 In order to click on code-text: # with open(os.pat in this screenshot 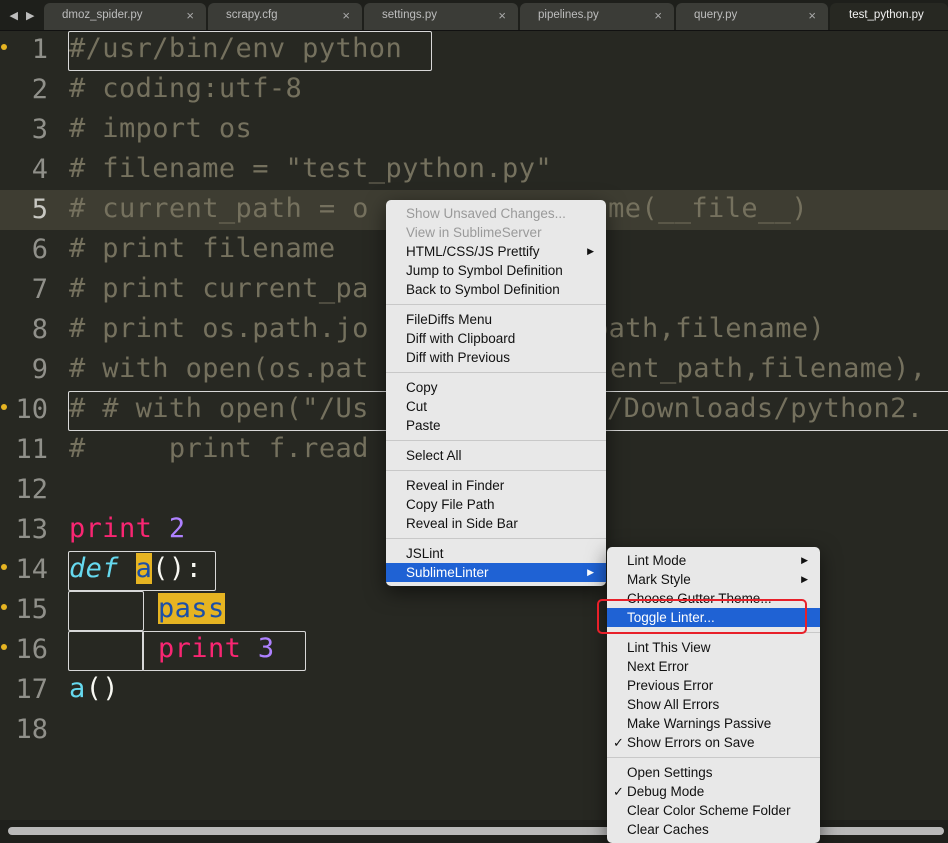, I will do `click(219, 368)`.